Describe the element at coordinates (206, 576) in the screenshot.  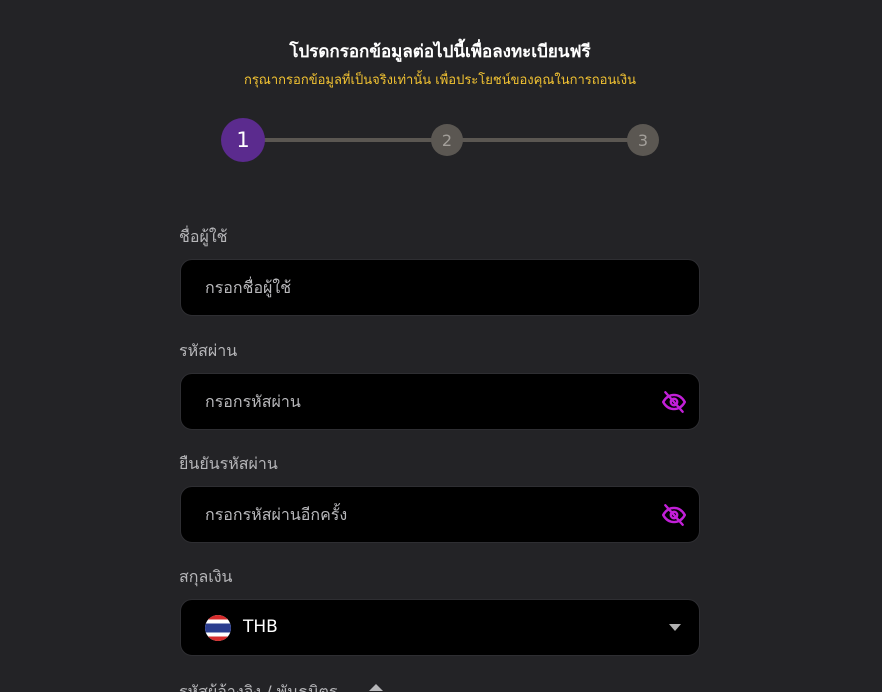
I see `currency-label: สกุลเงิน` at that location.